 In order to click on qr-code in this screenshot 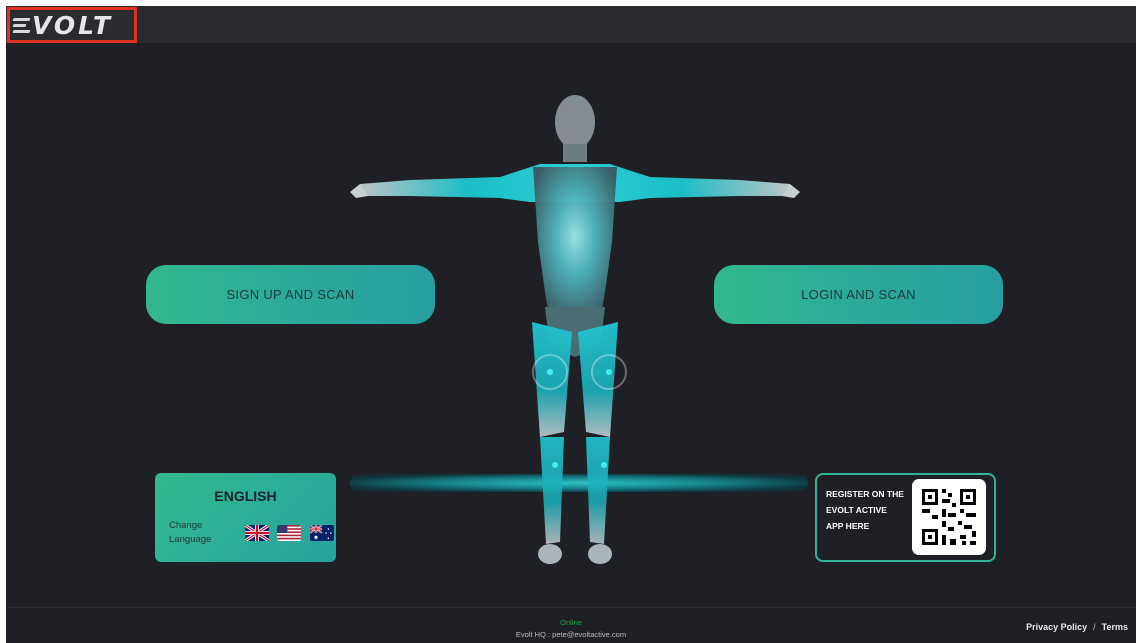, I will do `click(949, 517)`.